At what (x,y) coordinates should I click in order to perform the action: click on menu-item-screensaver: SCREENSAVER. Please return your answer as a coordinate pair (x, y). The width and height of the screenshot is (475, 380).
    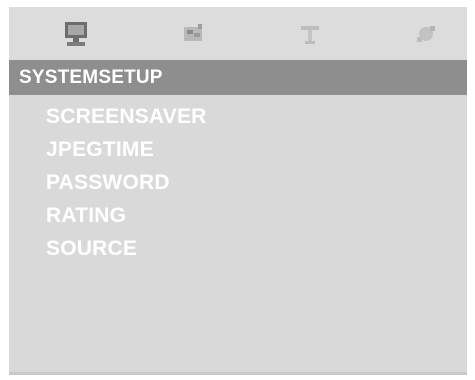
    Looking at the image, I should click on (126, 116).